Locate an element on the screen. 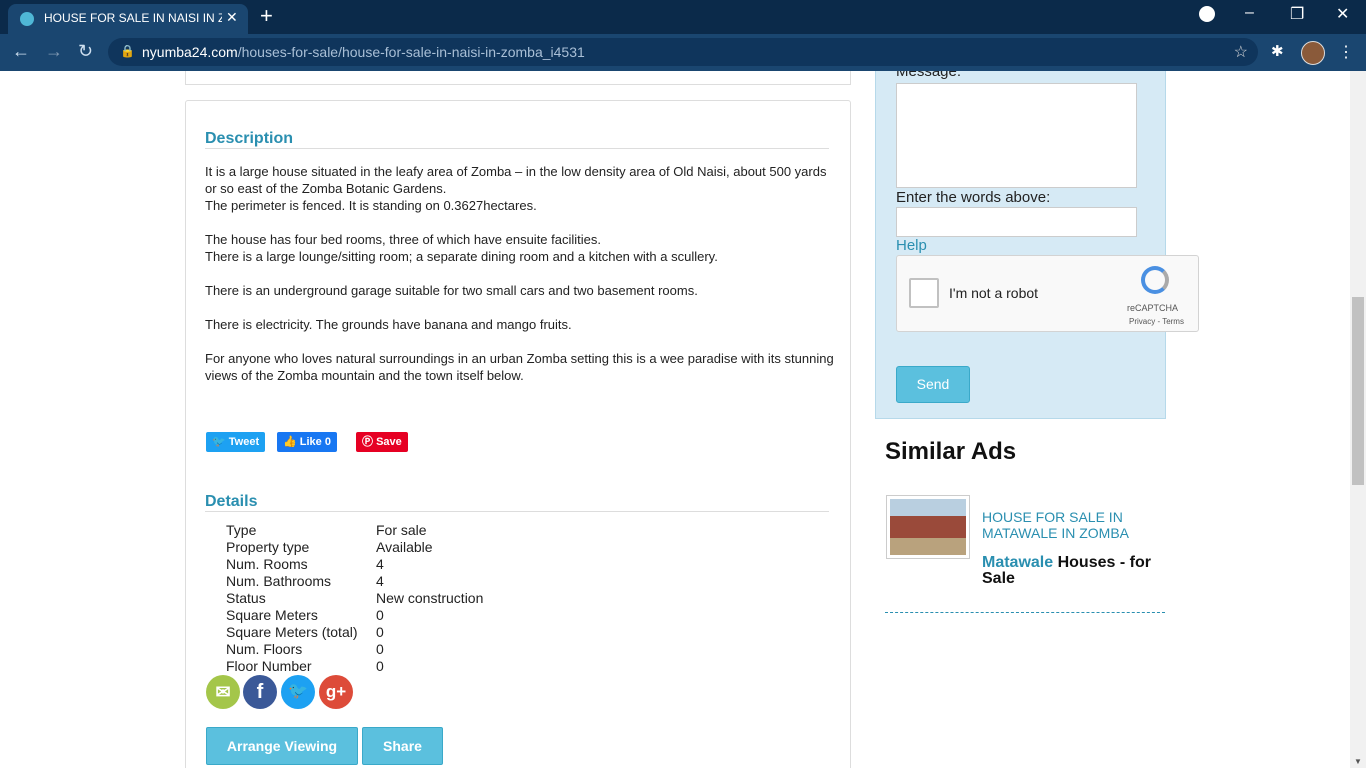 This screenshot has height=768, width=1366. help-link: Help is located at coordinates (911, 245).